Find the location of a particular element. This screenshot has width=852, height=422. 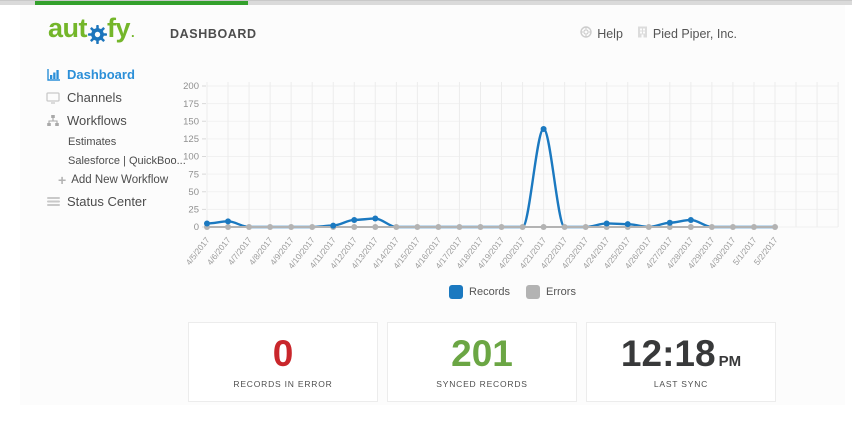

plus-icon: + is located at coordinates (62, 180).